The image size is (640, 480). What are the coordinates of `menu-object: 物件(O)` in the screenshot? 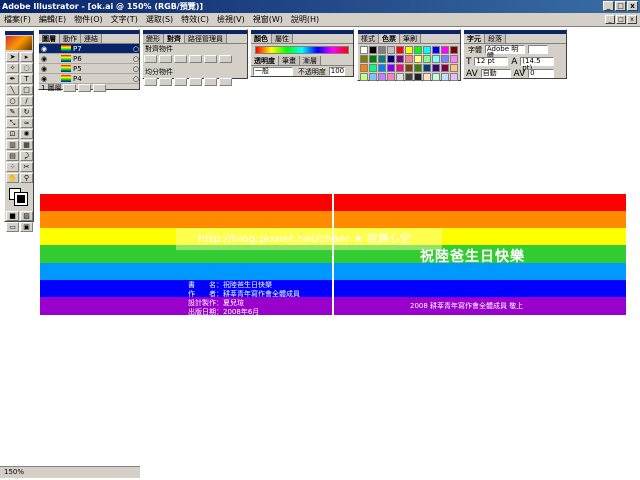 It's located at (88, 20).